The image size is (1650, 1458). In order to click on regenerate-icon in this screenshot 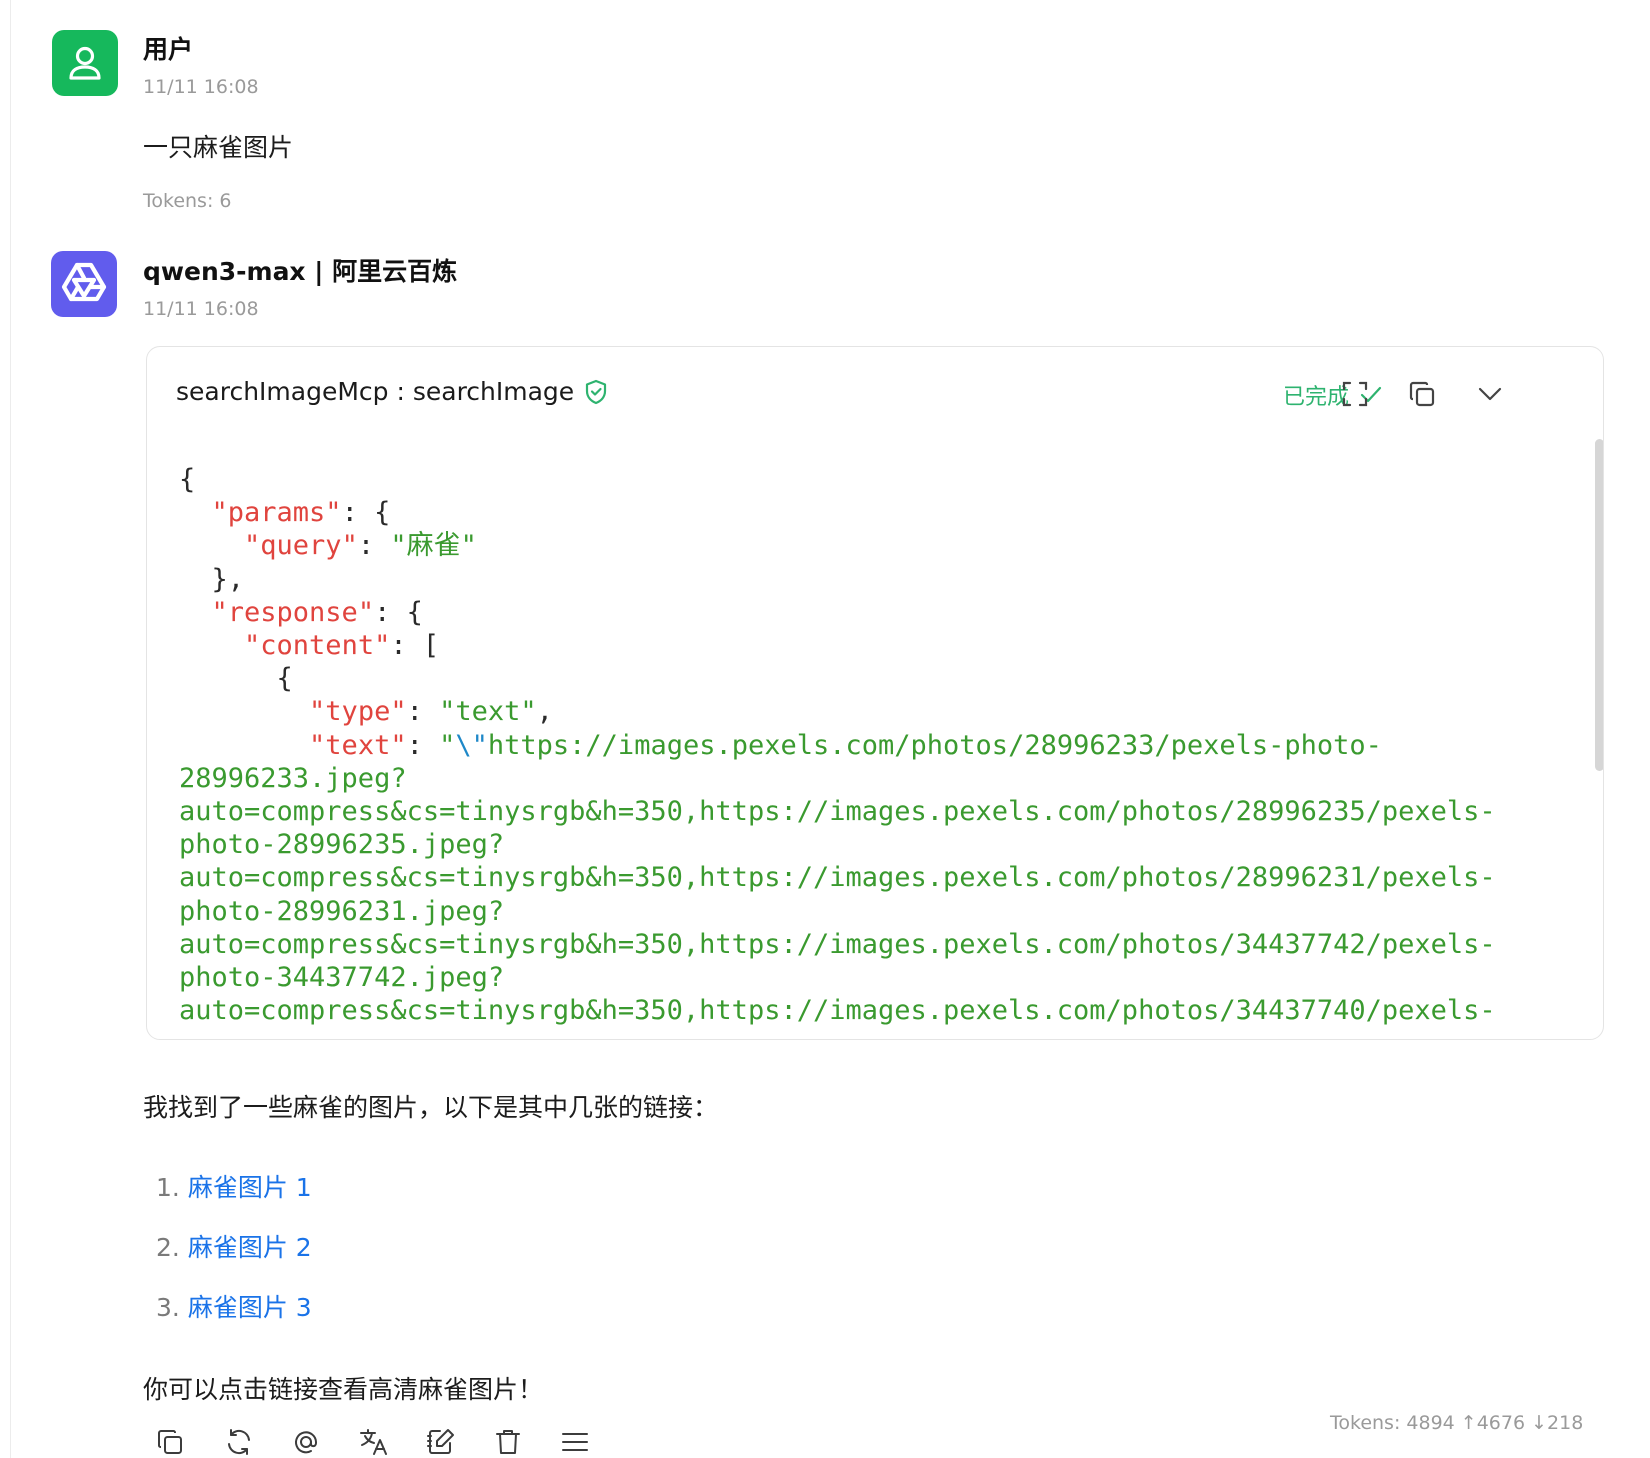, I will do `click(239, 1442)`.